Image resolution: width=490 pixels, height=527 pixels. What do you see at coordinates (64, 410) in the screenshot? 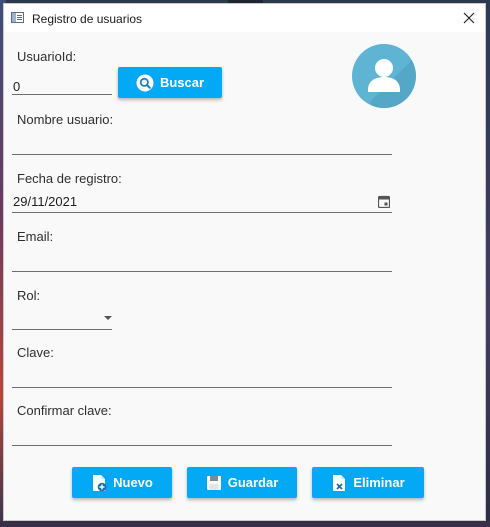
I see `confirmar-clave-label: Confirmar clave:` at bounding box center [64, 410].